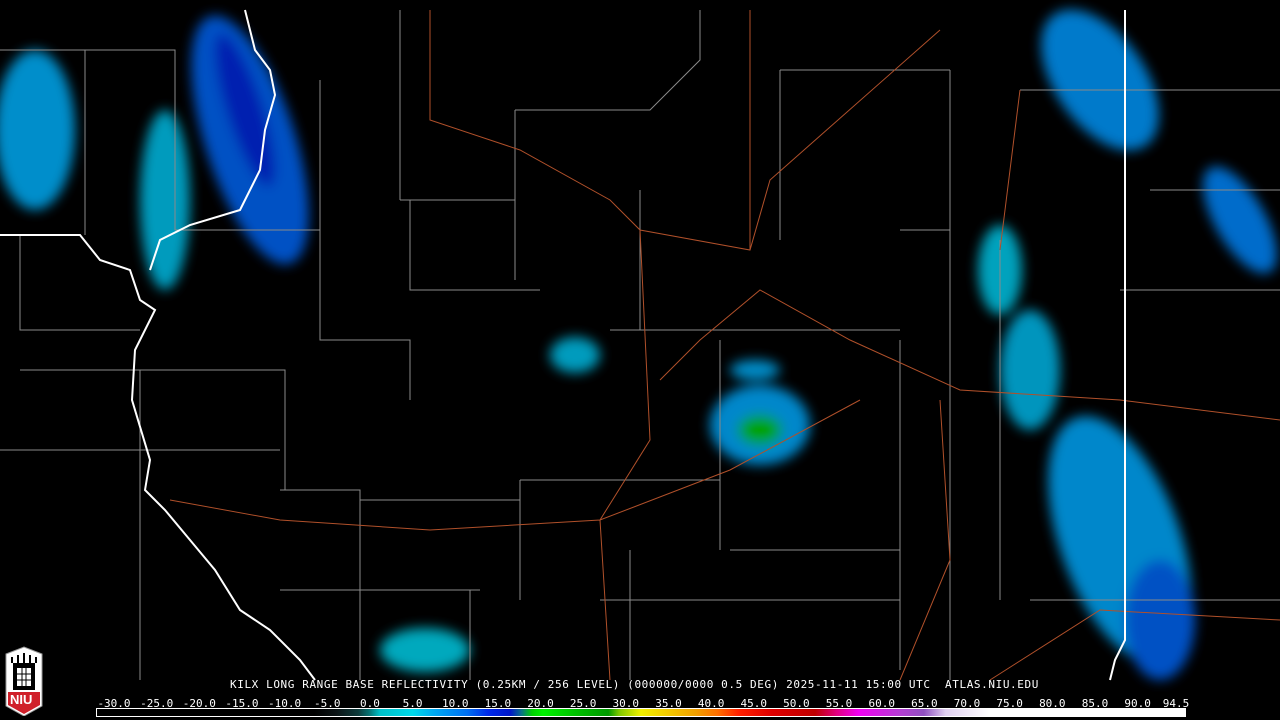  What do you see at coordinates (641, 712) in the screenshot?
I see `reflectivity-colorbar` at bounding box center [641, 712].